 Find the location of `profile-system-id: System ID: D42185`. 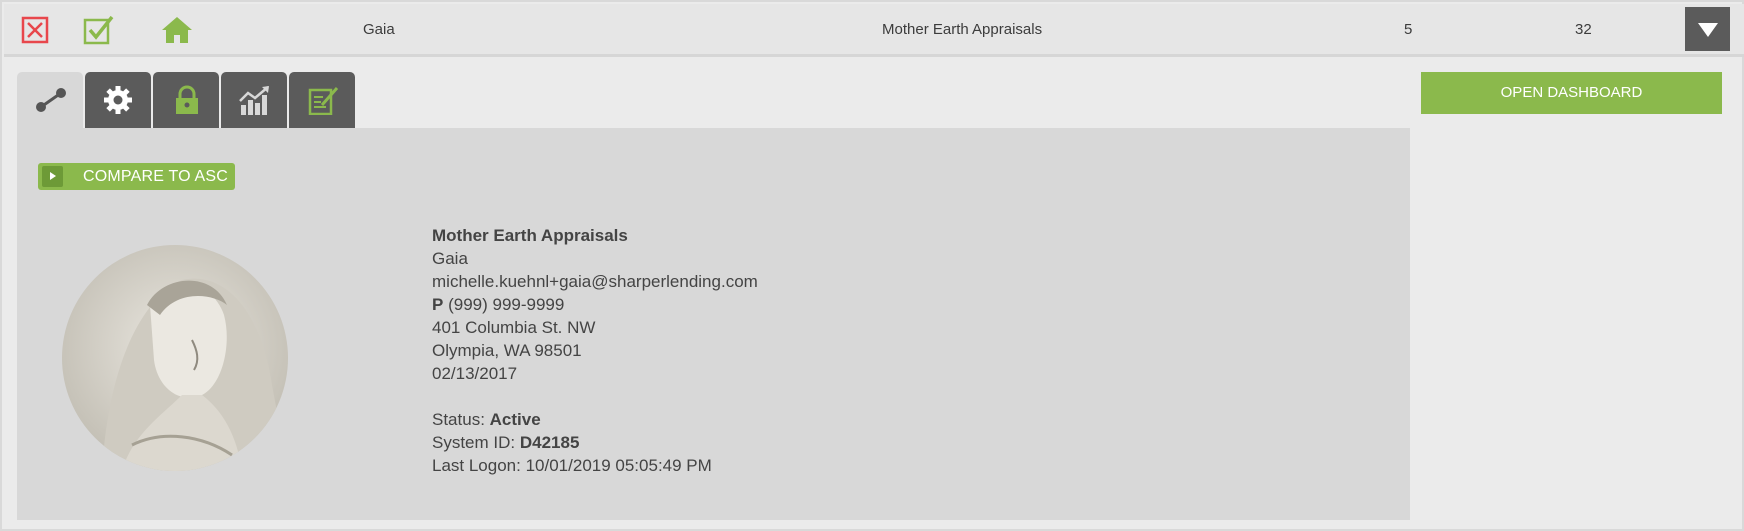

profile-system-id: System ID: D42185 is located at coordinates (506, 442).